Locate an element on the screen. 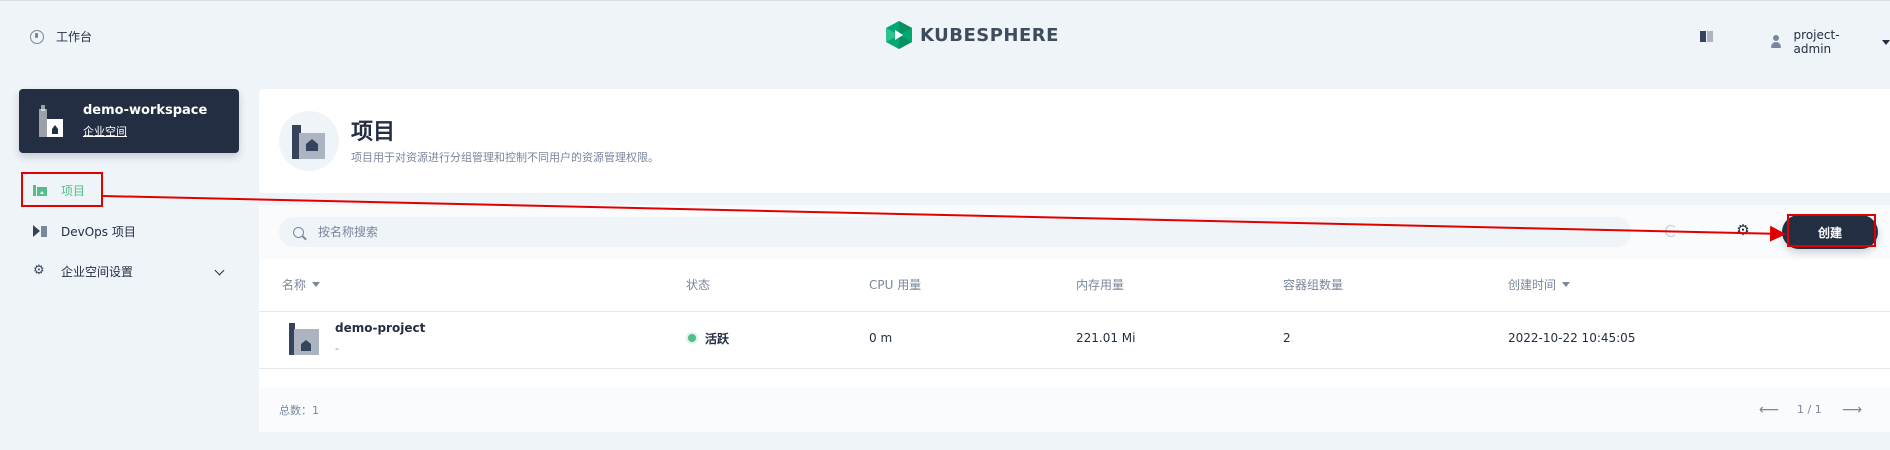 This screenshot has height=450, width=1890. banner-icon-wrap is located at coordinates (309, 141).